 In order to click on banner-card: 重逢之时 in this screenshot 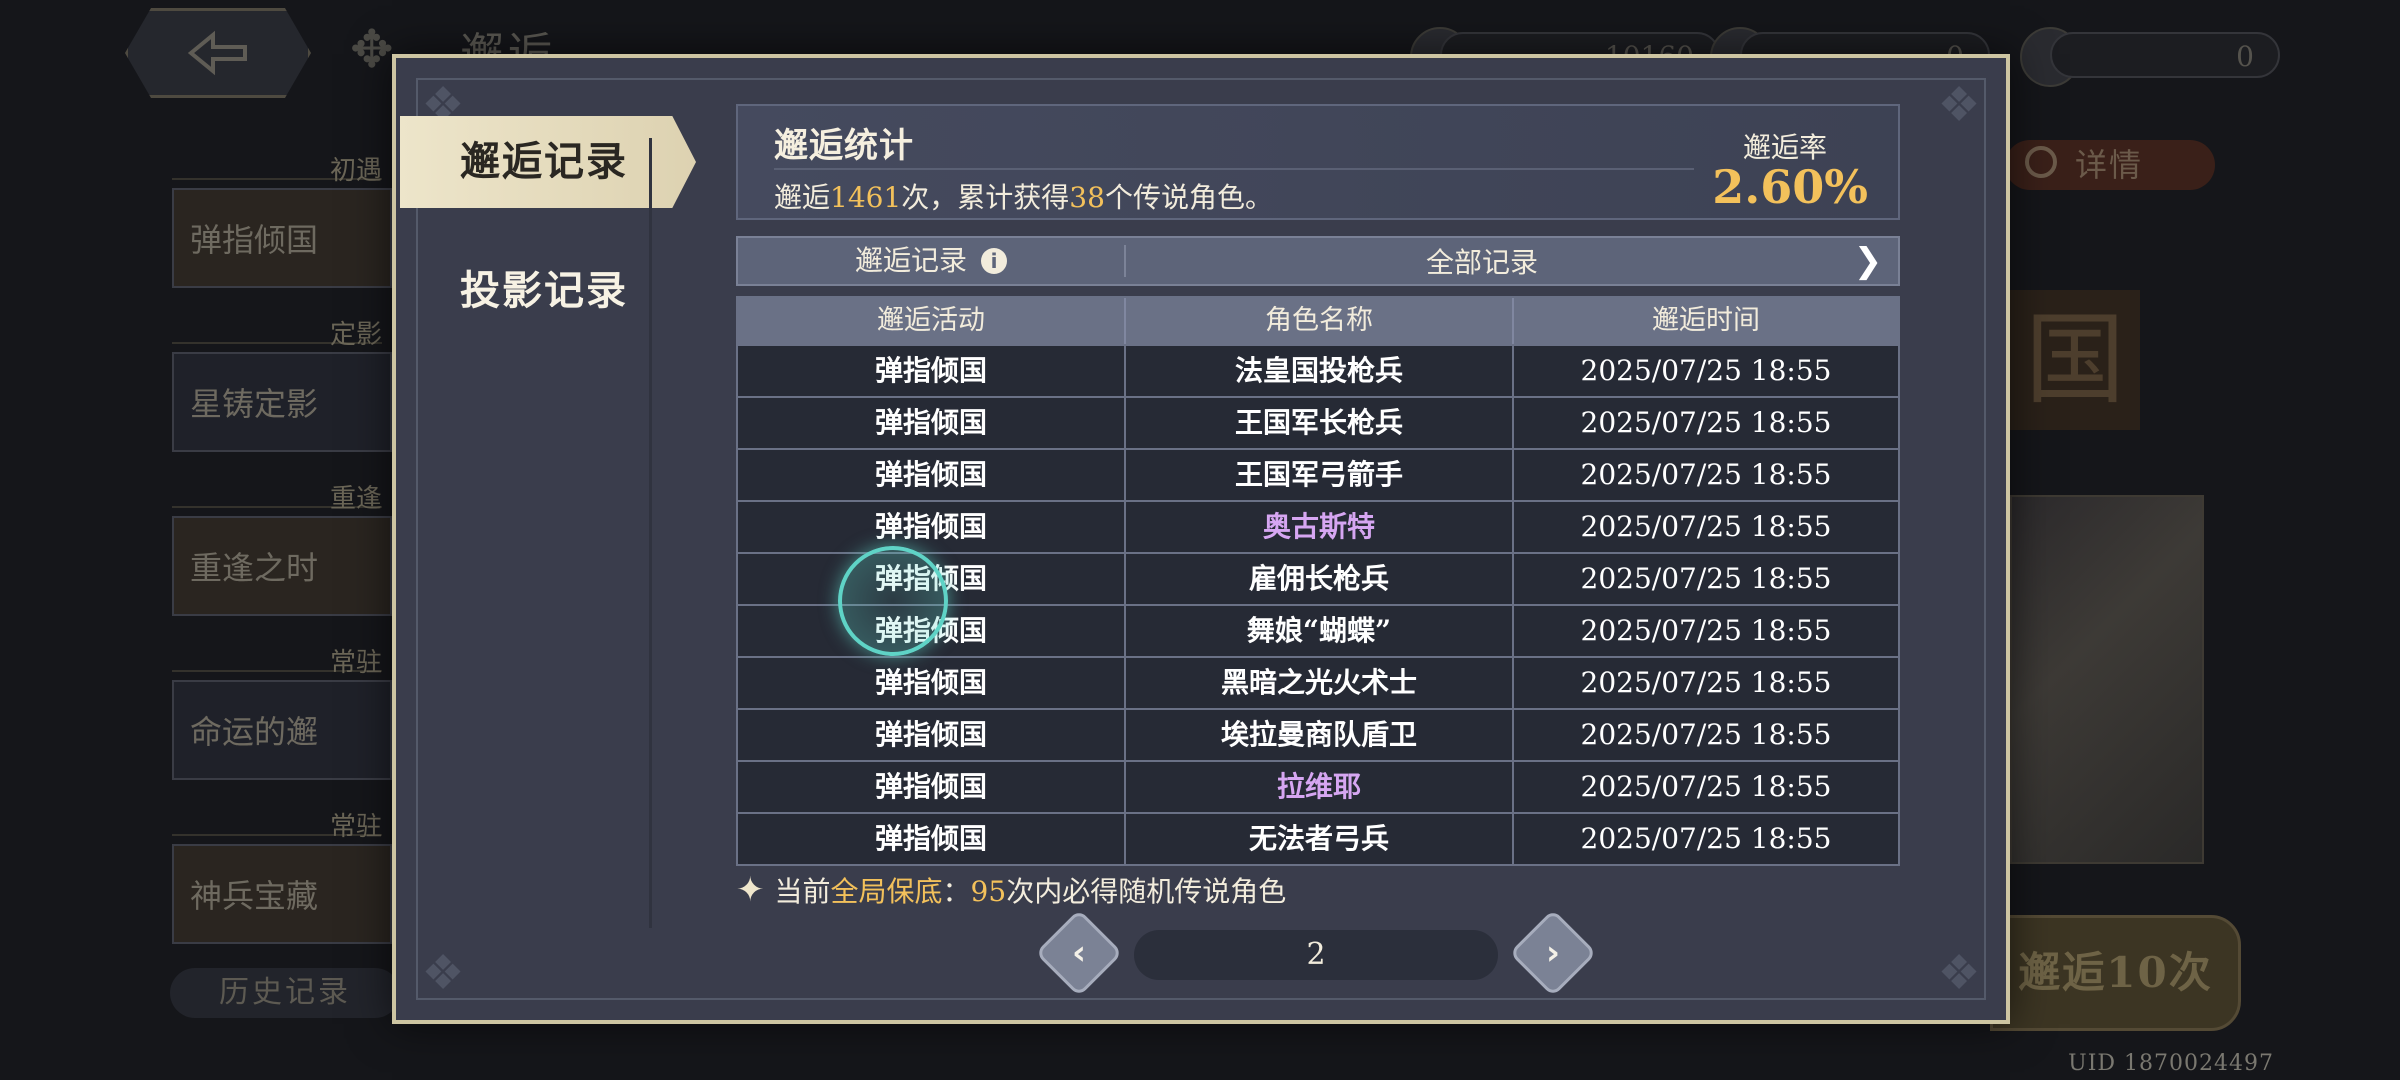, I will do `click(282, 566)`.